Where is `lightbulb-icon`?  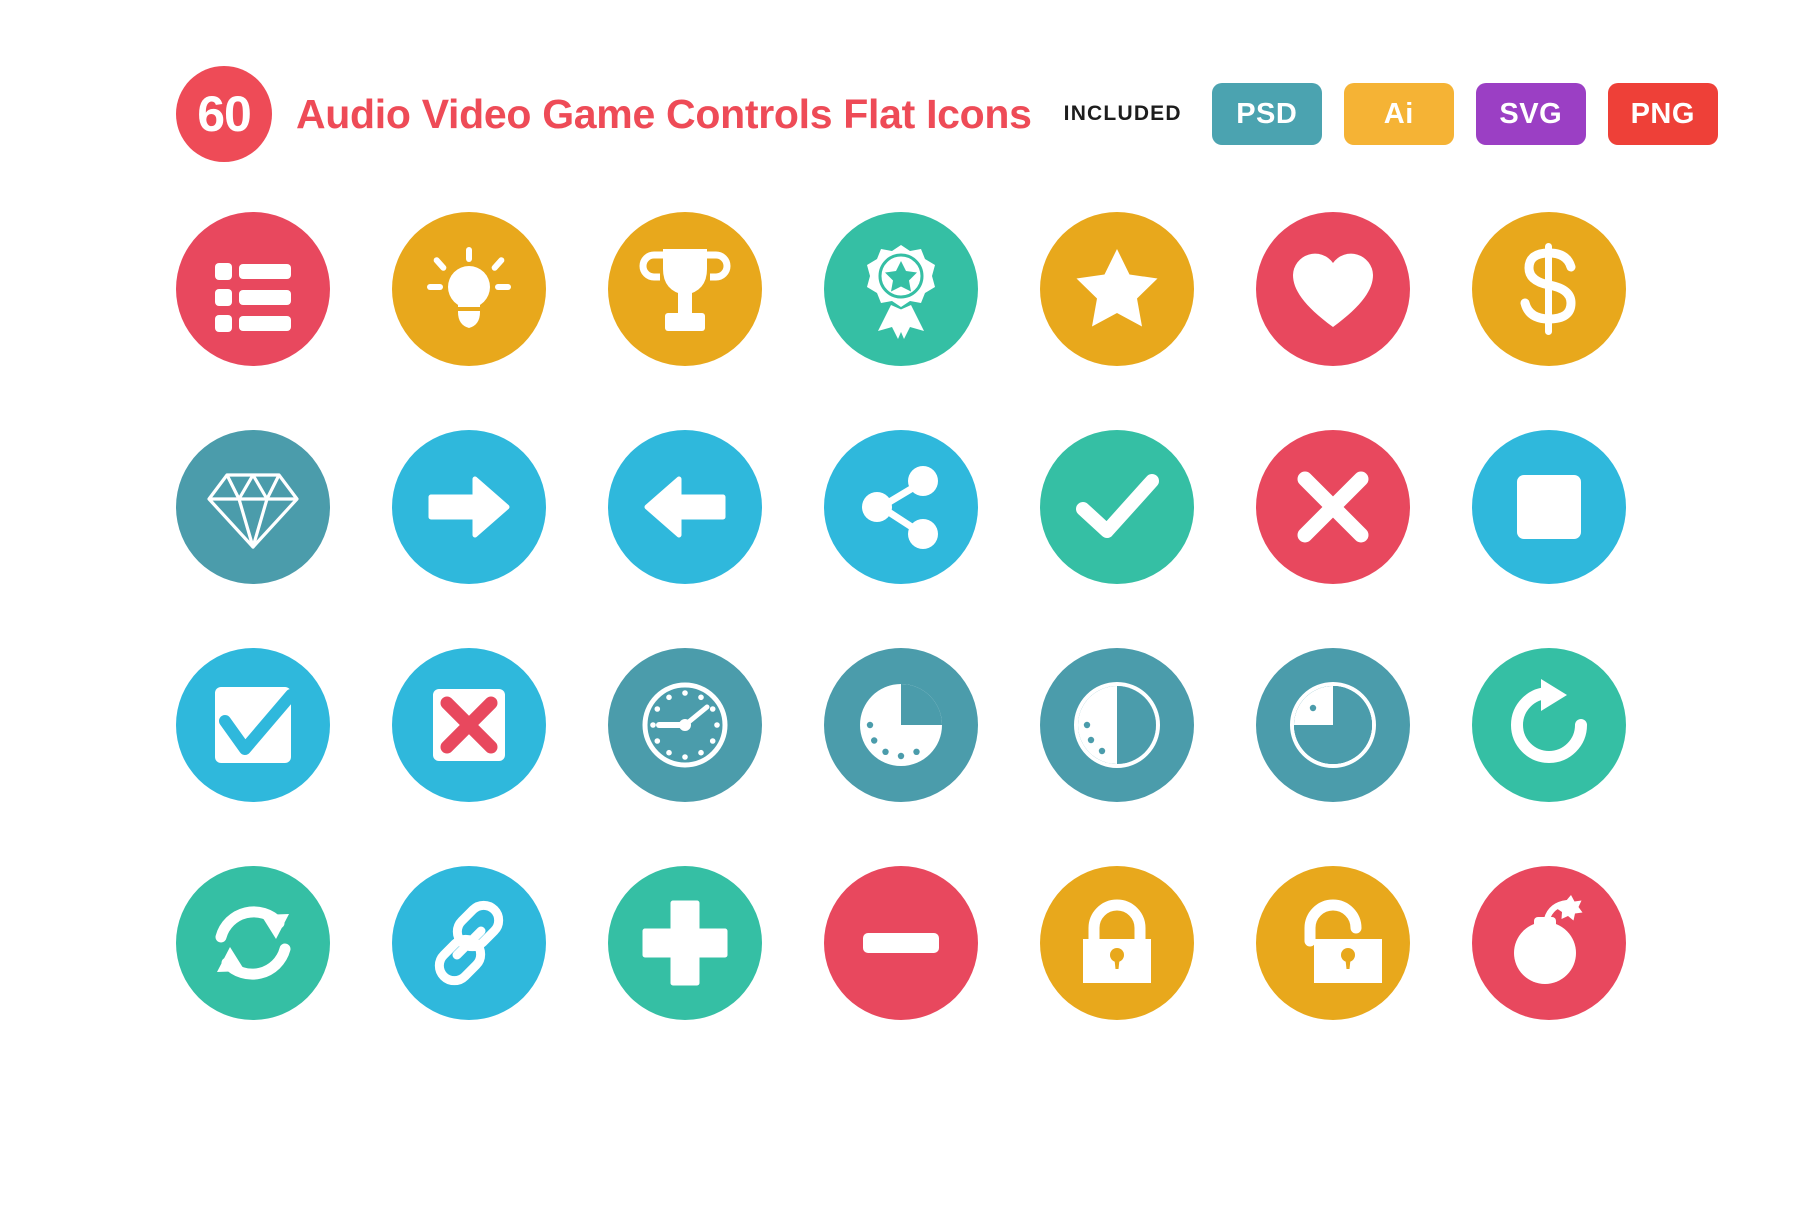
lightbulb-icon is located at coordinates (469, 289).